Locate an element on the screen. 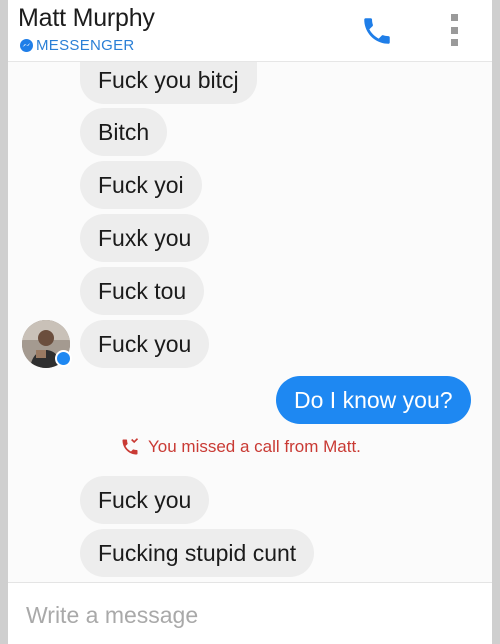 The image size is (500, 644). phone-icon is located at coordinates (377, 31).